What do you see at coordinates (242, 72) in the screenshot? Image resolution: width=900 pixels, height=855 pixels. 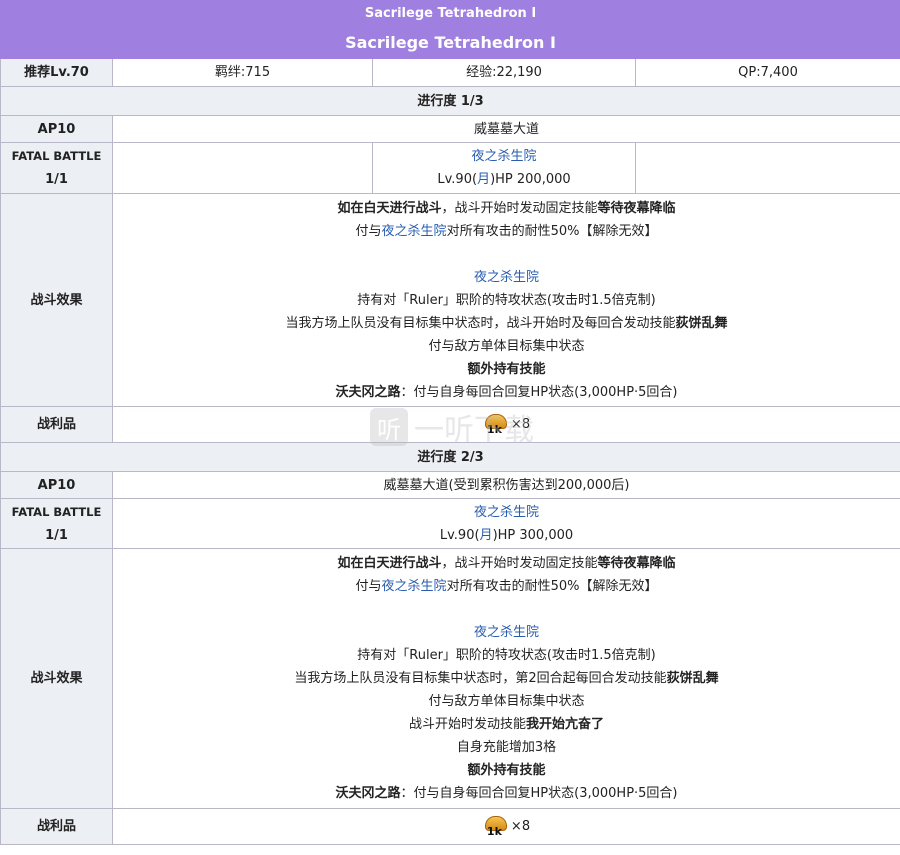 I see `bond-value: 羁绊:715` at bounding box center [242, 72].